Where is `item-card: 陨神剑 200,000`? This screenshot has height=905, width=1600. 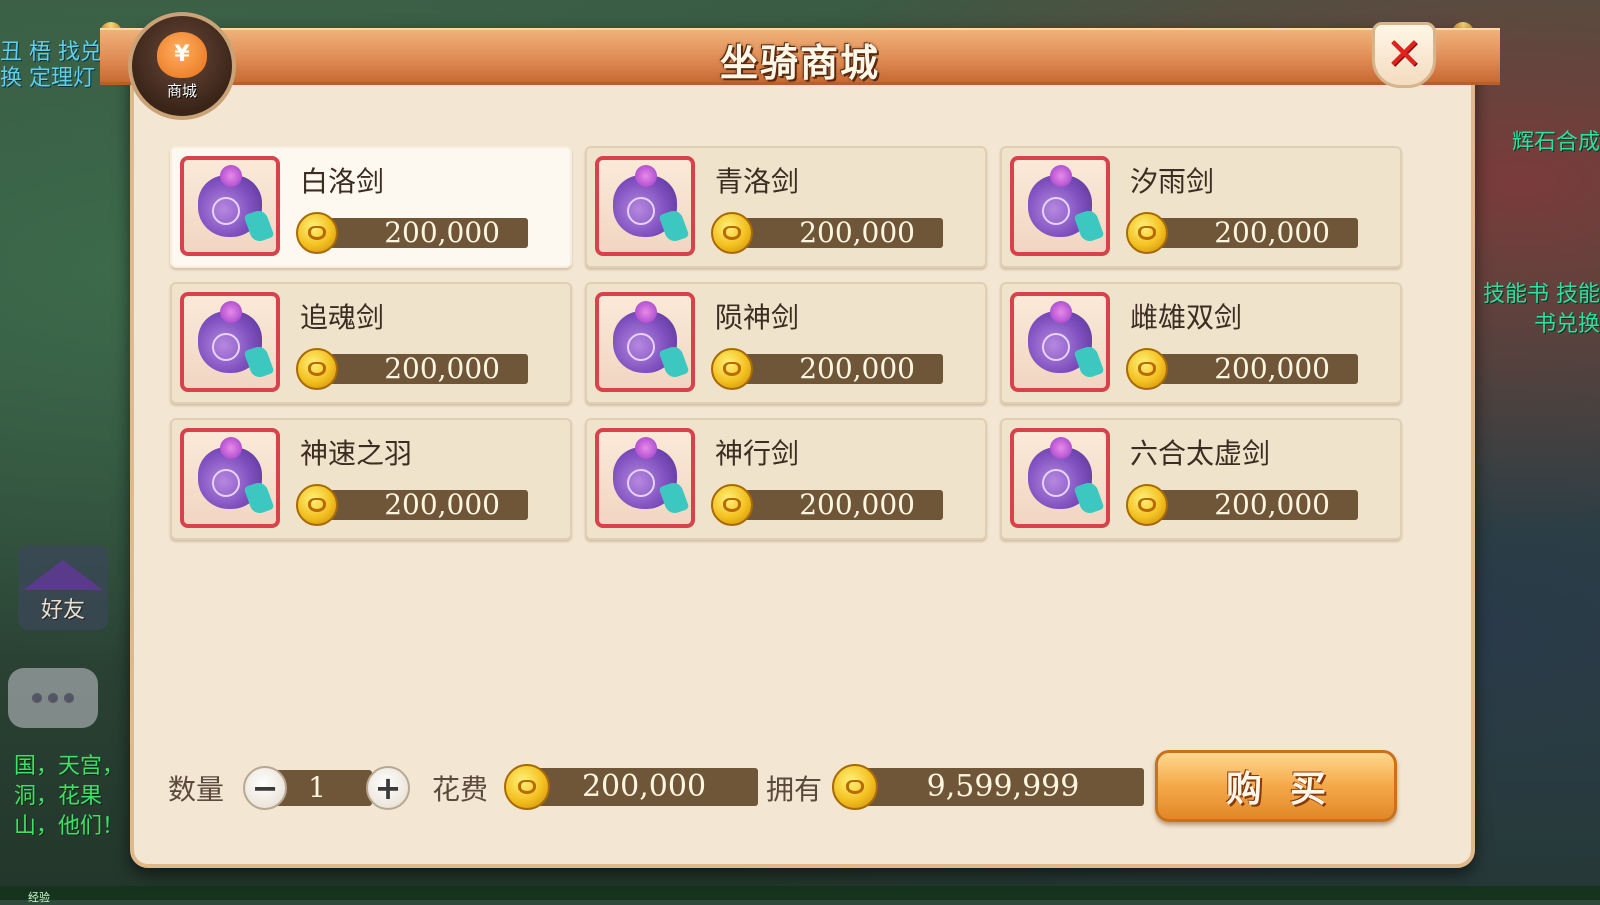 item-card: 陨神剑 200,000 is located at coordinates (786, 343).